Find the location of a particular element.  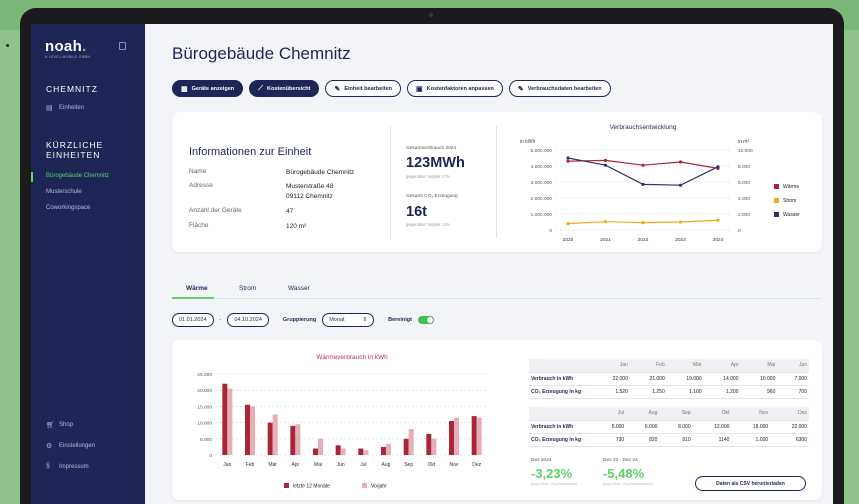

sidebar-item-recent-3: Coworkingspace is located at coordinates (68, 208).